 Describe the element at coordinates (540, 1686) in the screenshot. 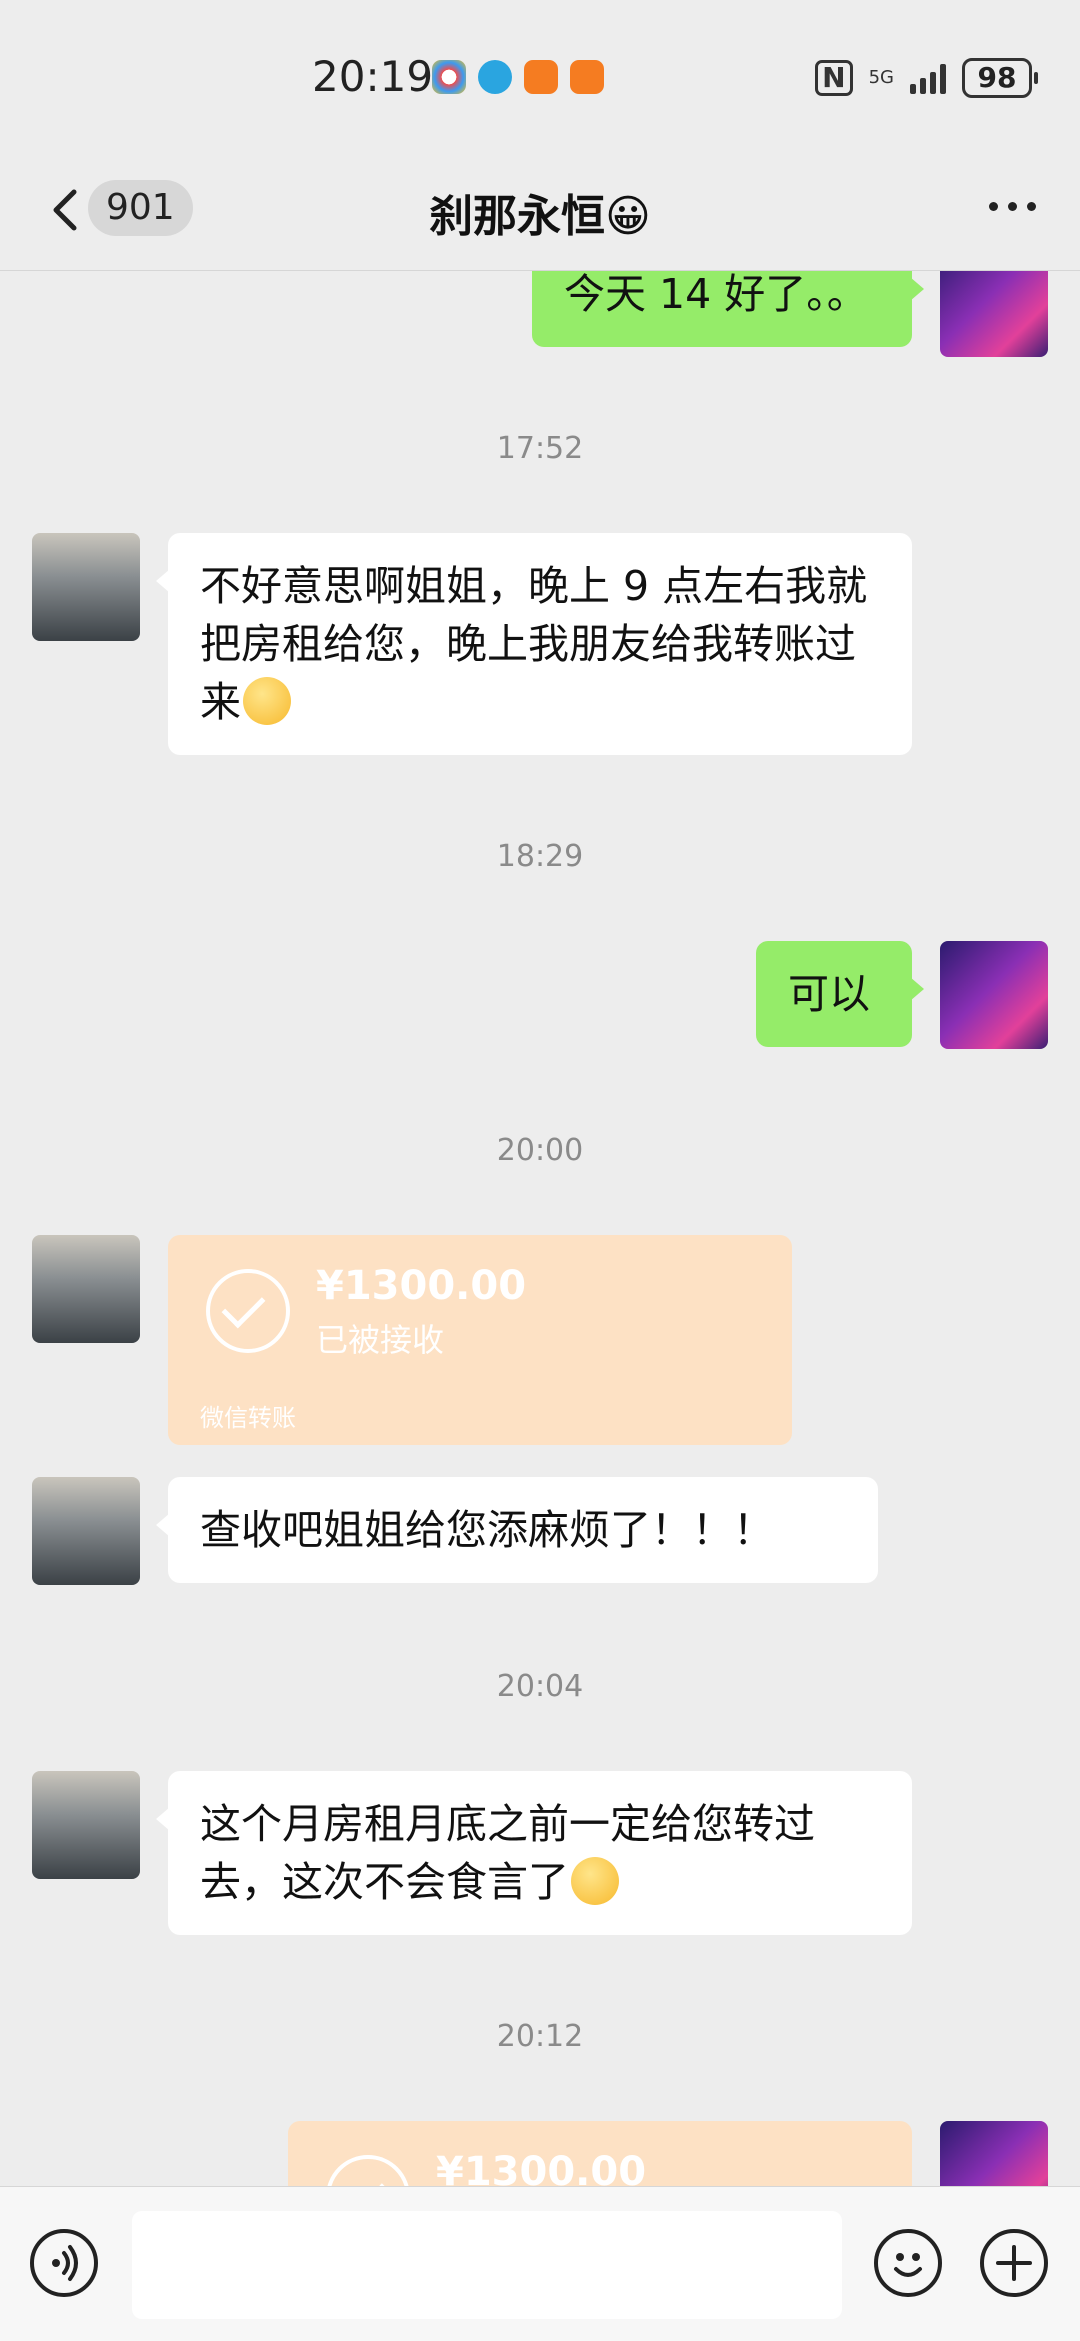

I see `timestamp: 20:04` at that location.